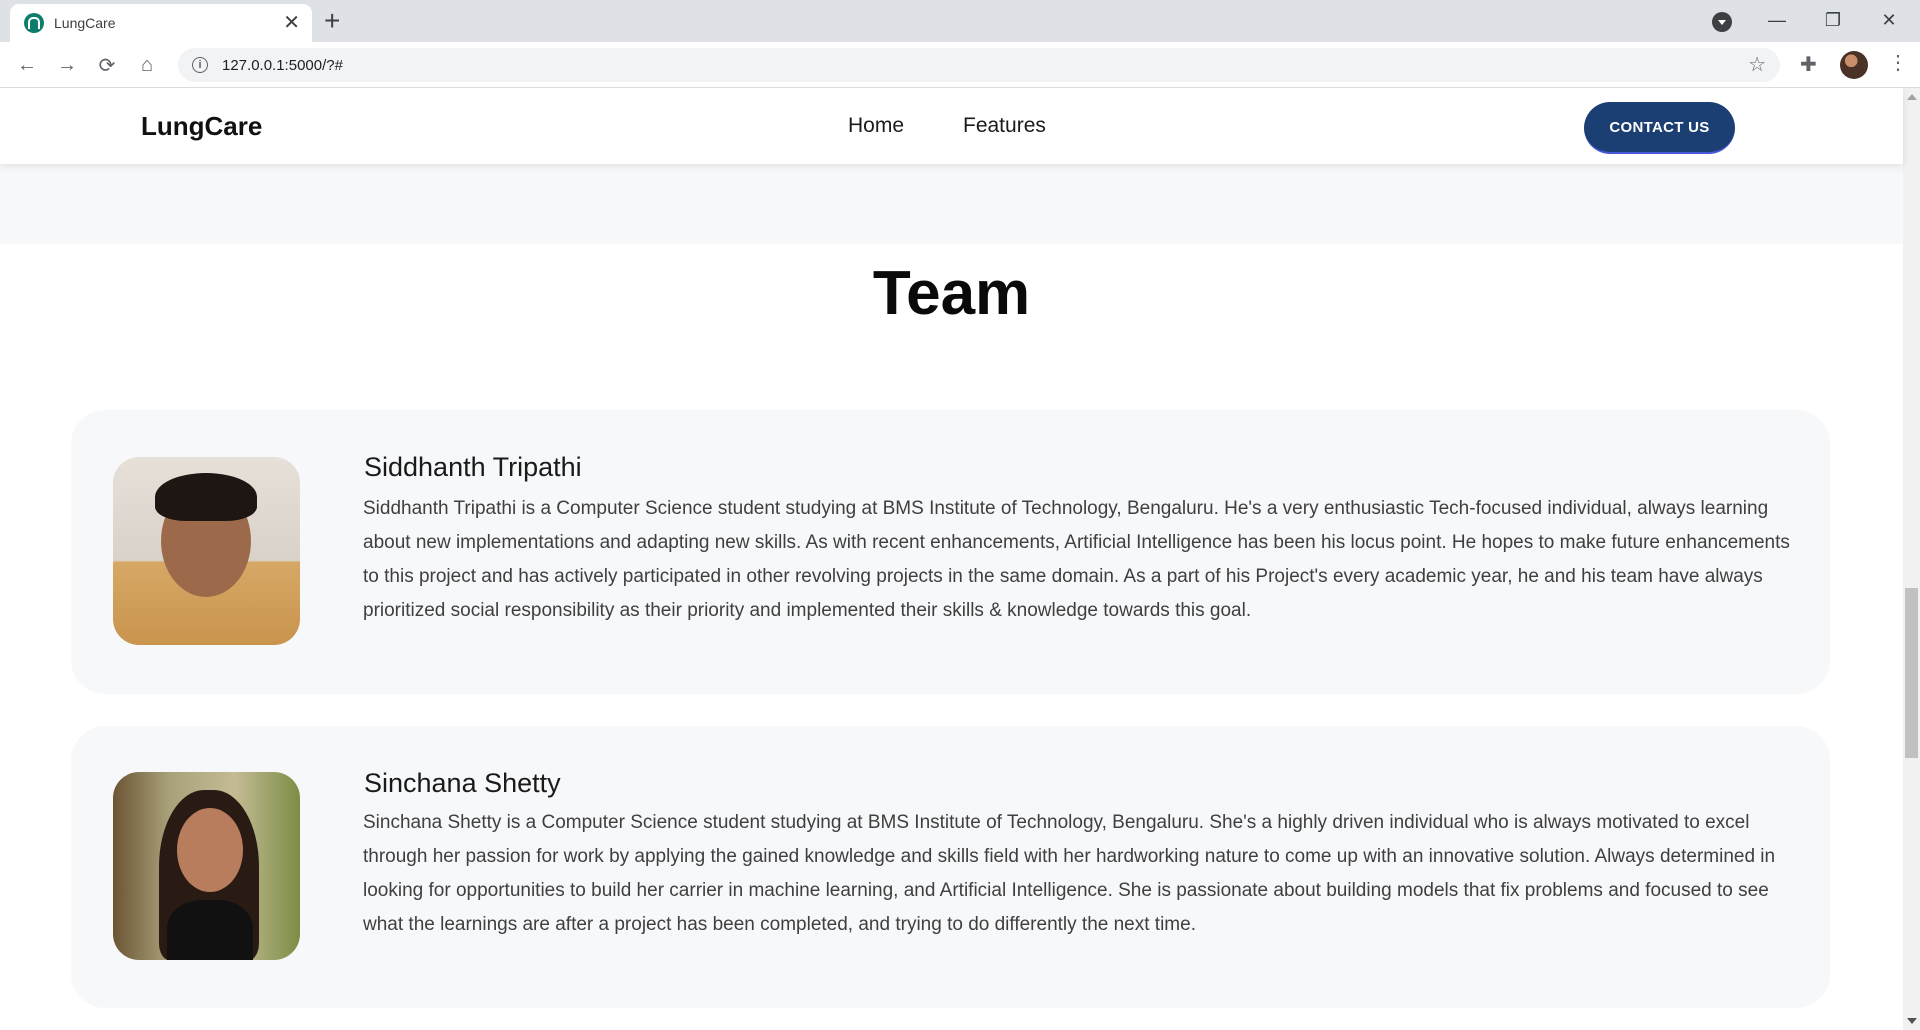 The image size is (1920, 1030). What do you see at coordinates (462, 783) in the screenshot?
I see `member-name: Sinchana Shetty` at bounding box center [462, 783].